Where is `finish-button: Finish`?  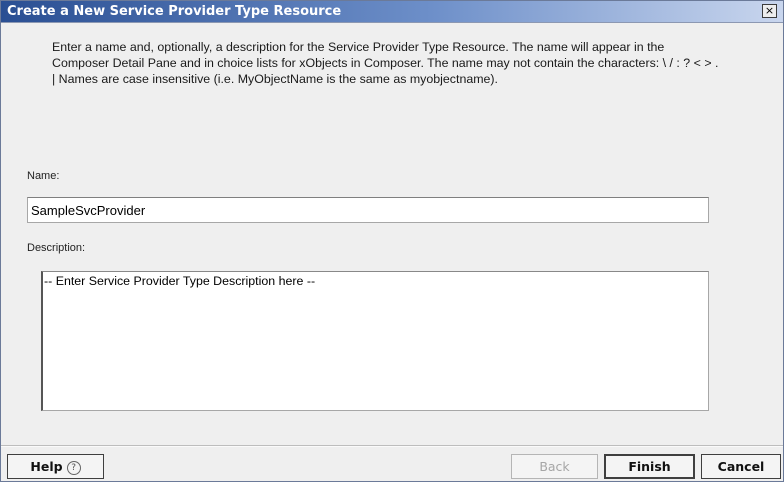
finish-button: Finish is located at coordinates (649, 466).